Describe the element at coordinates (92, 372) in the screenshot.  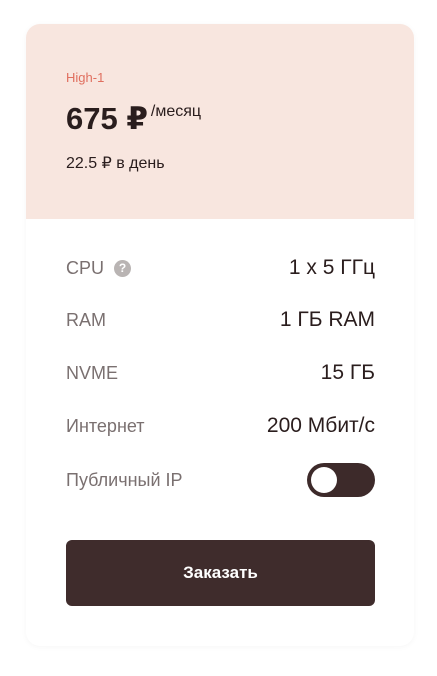
I see `spec-label-nvme: NVME` at that location.